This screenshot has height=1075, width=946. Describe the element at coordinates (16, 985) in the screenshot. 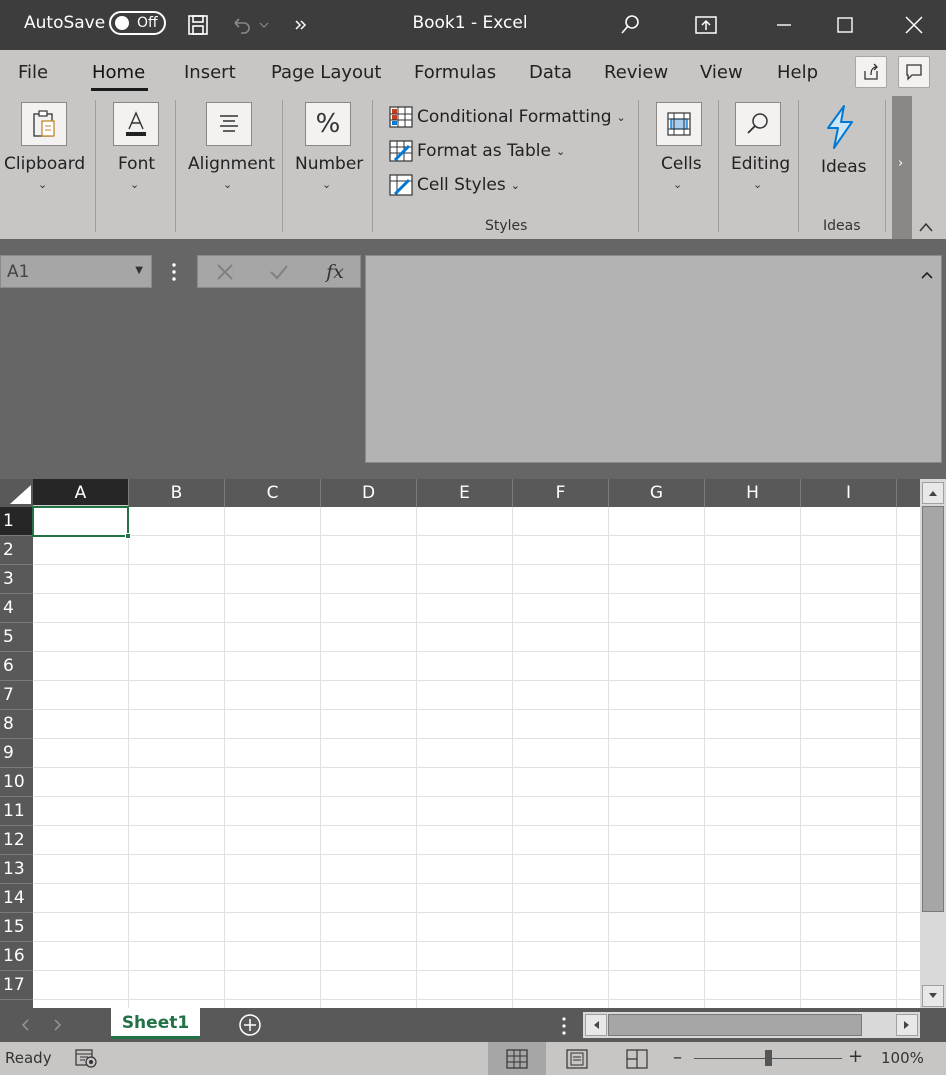

I see `row-header: 17` at that location.